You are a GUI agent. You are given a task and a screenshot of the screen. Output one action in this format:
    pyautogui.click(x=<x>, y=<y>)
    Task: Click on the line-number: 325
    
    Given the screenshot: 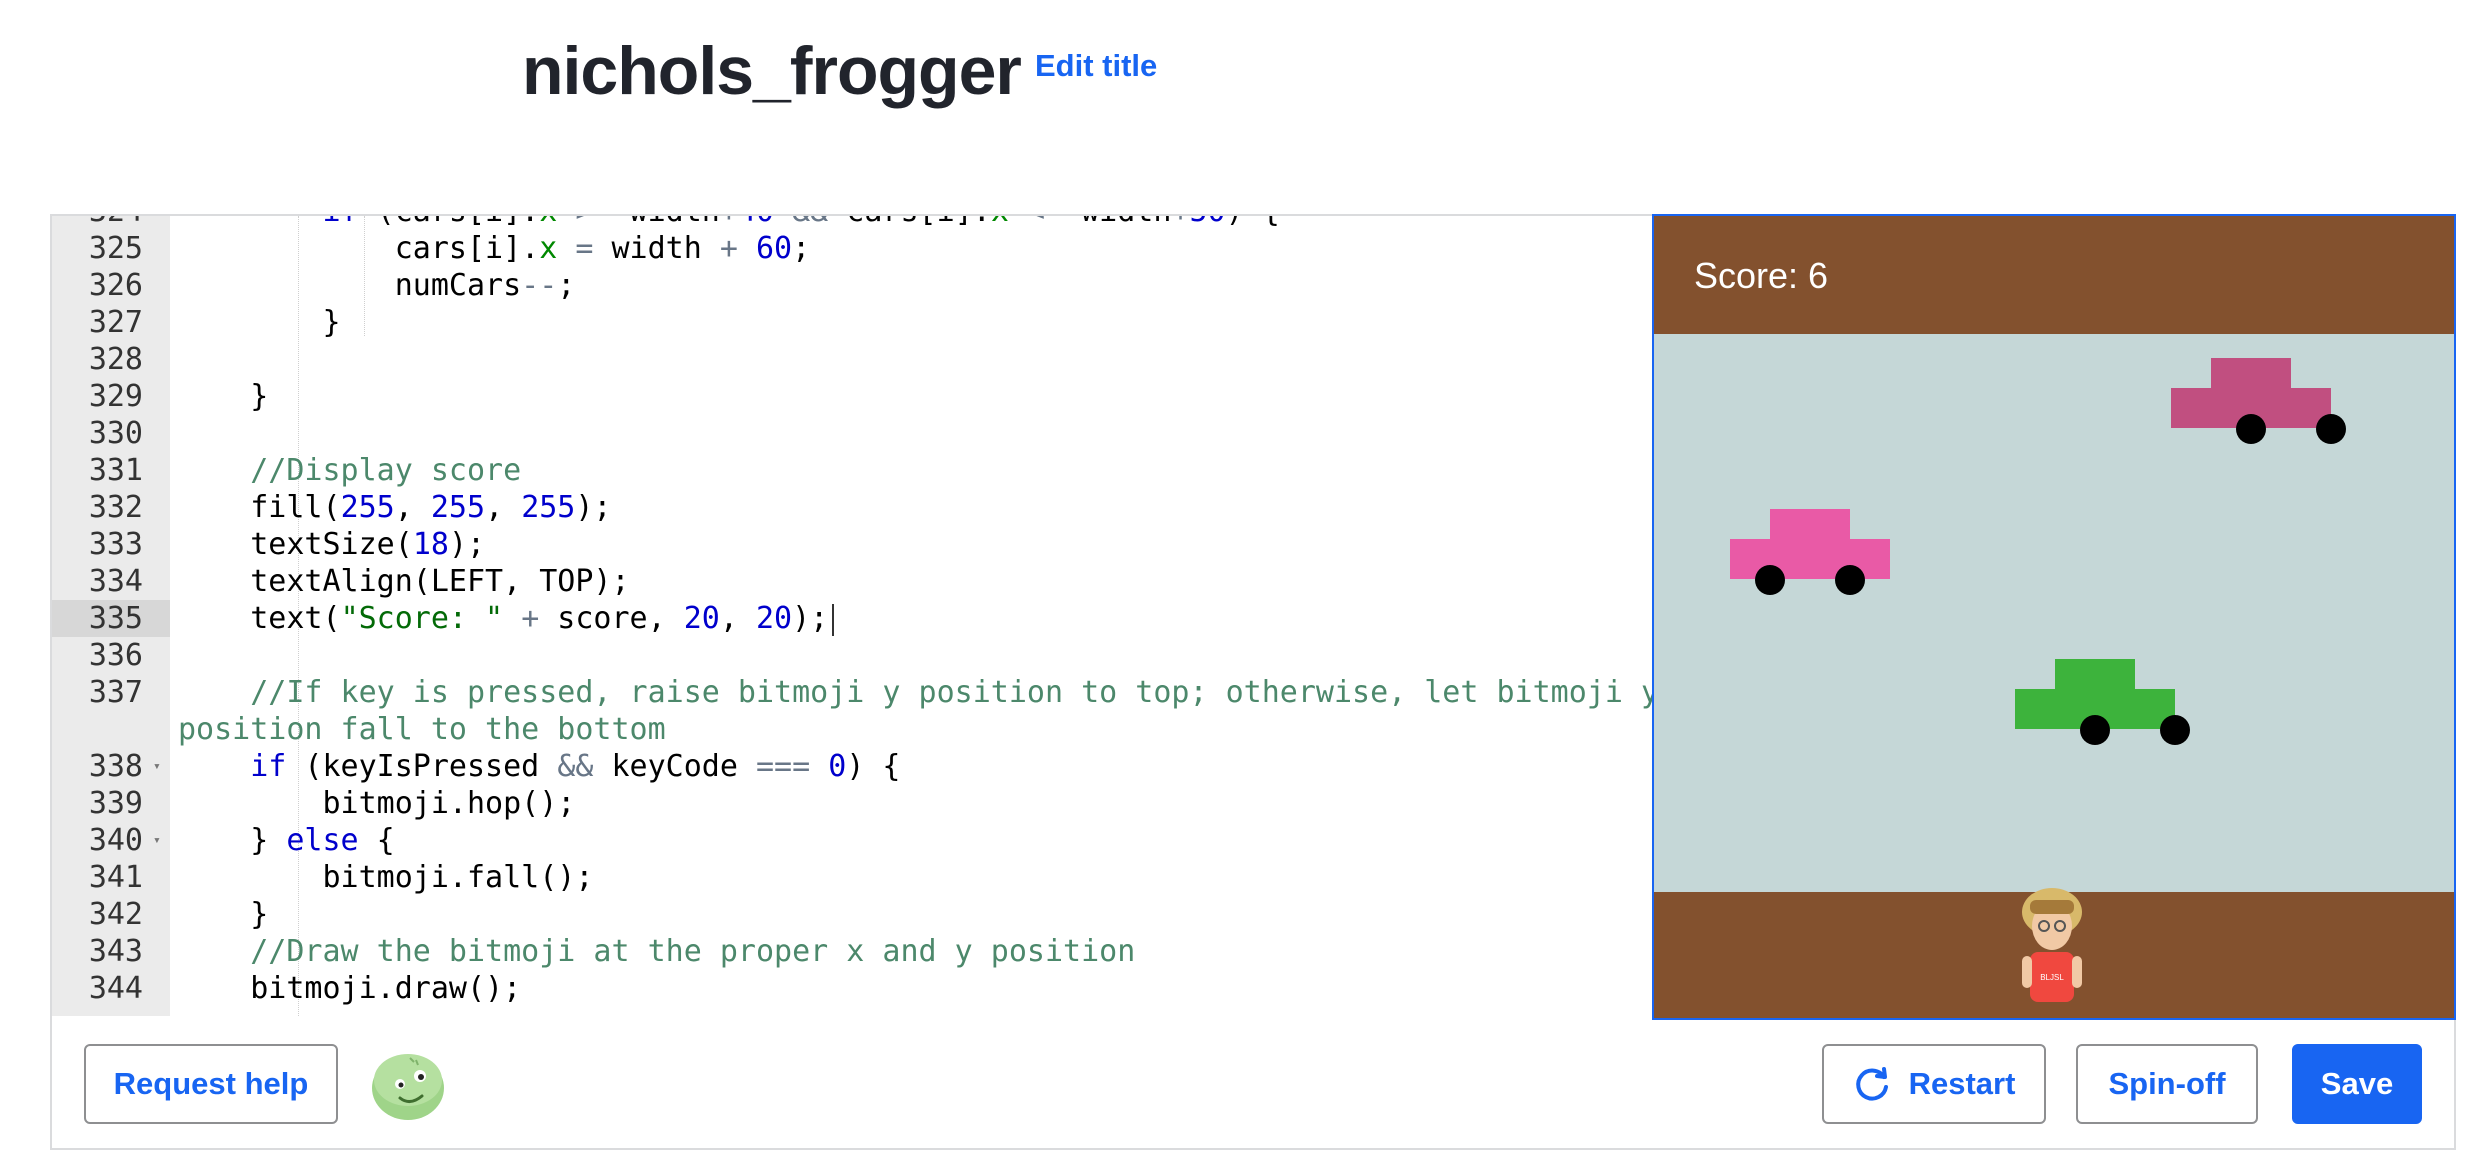 What is the action you would take?
    pyautogui.click(x=115, y=248)
    